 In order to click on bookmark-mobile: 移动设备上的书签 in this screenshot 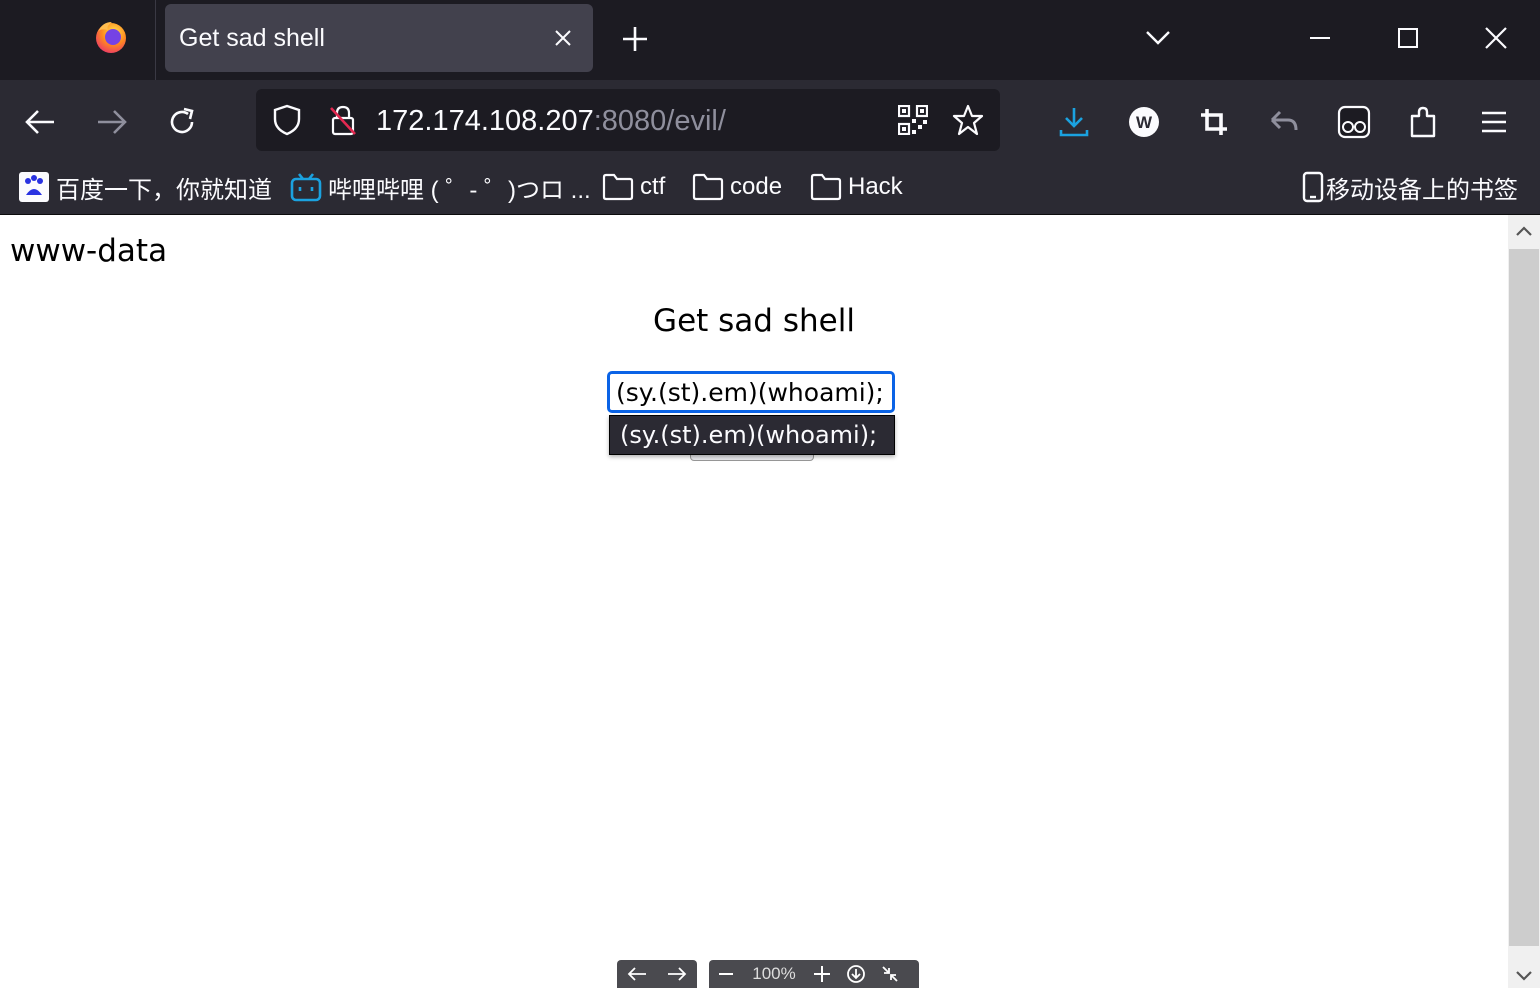, I will do `click(1410, 187)`.